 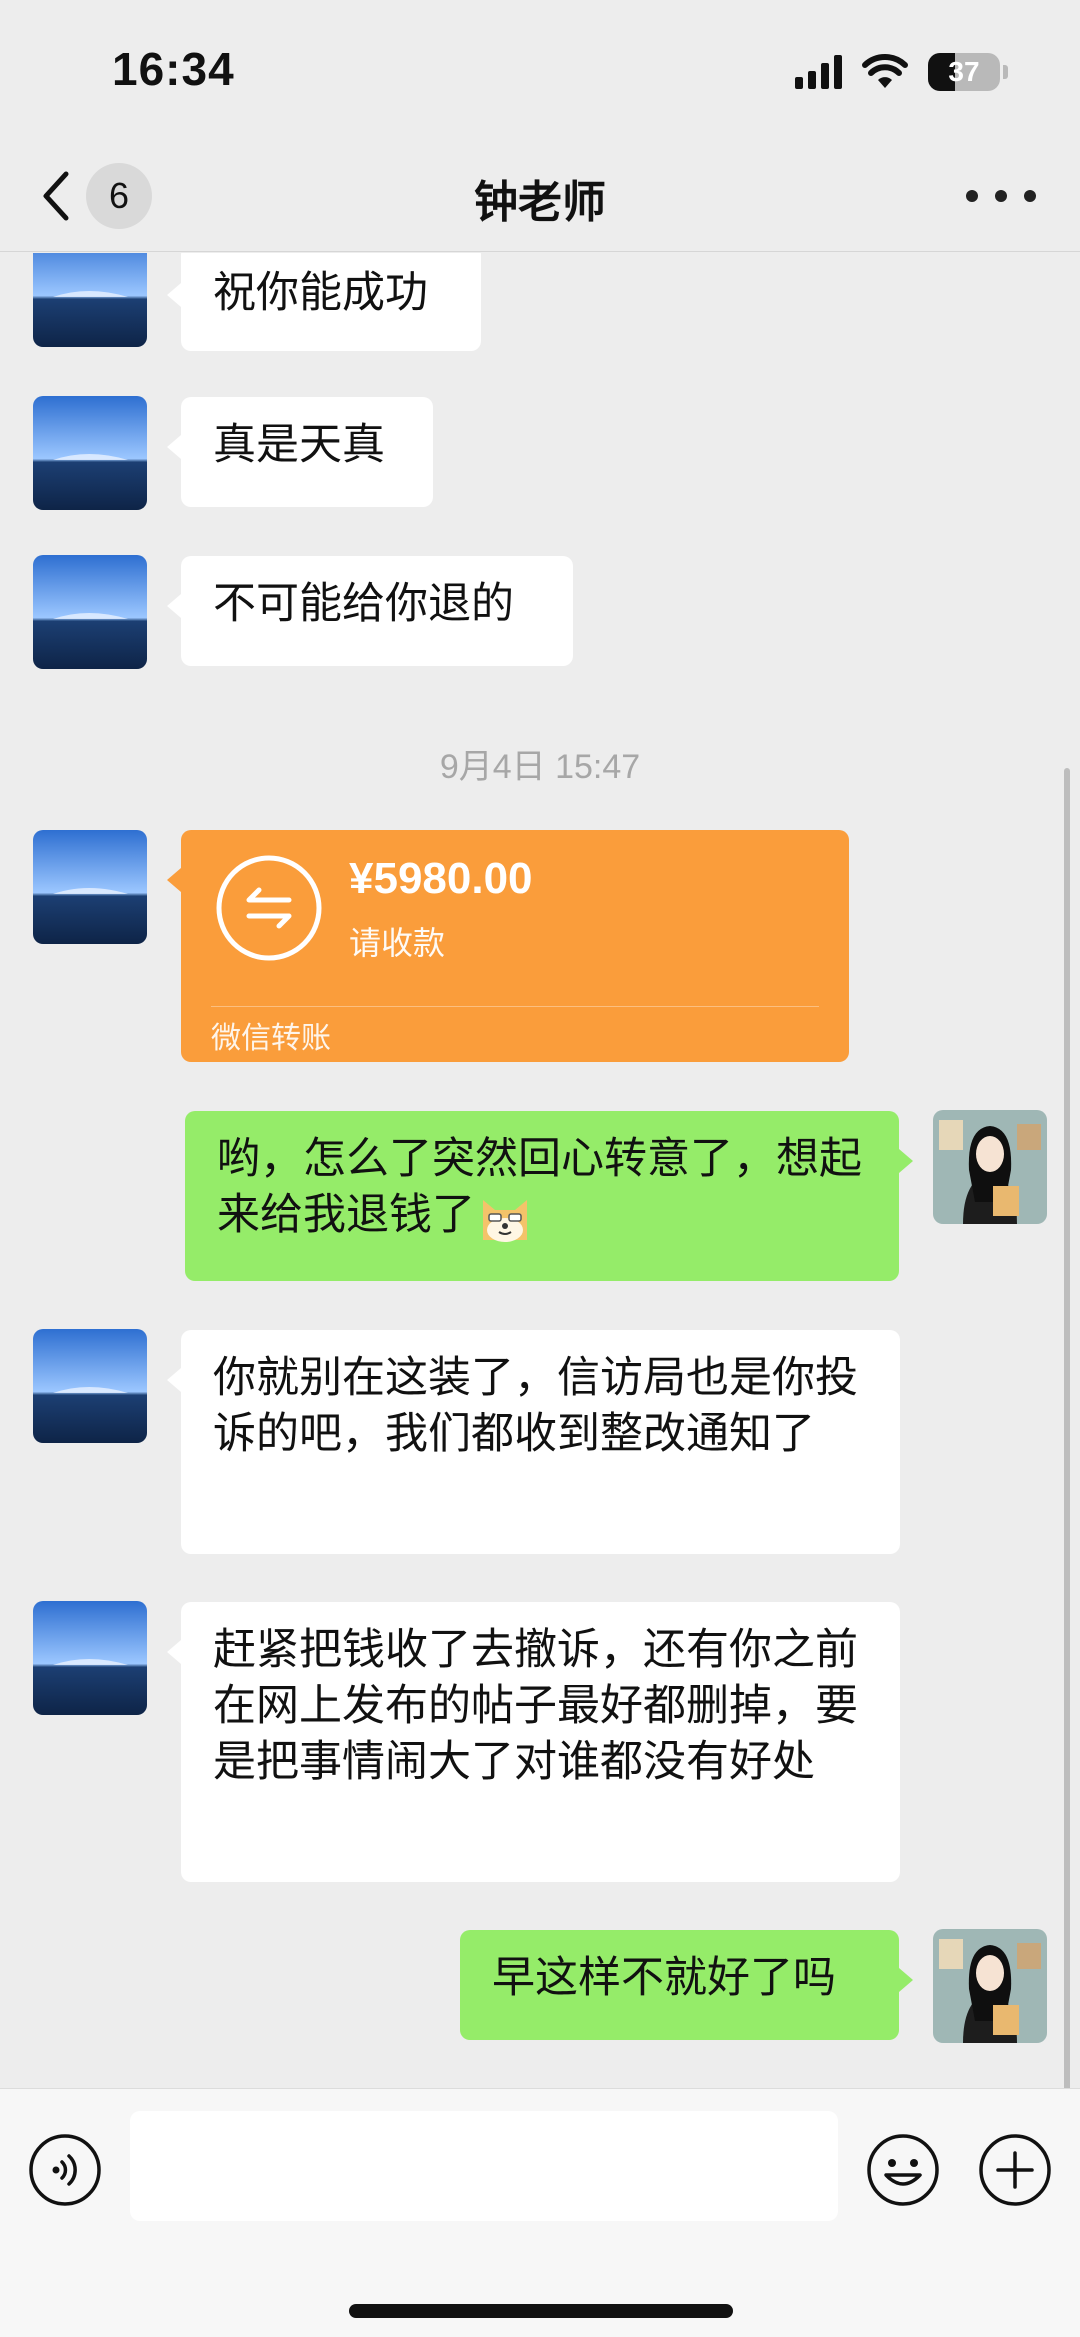 What do you see at coordinates (818, 72) in the screenshot?
I see `signal-icon` at bounding box center [818, 72].